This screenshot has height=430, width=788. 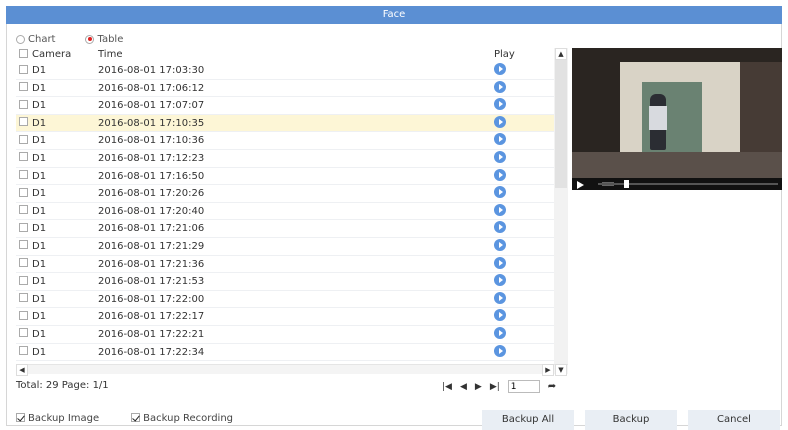 I want to click on vertical-scrollbar: ▲, so click(x=561, y=206).